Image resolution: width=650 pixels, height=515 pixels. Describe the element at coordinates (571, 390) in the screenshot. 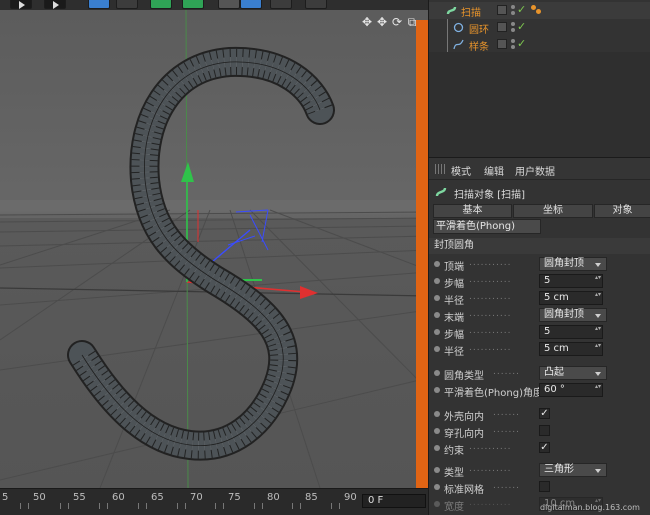

I see `phong-angle-field: 60 °` at that location.